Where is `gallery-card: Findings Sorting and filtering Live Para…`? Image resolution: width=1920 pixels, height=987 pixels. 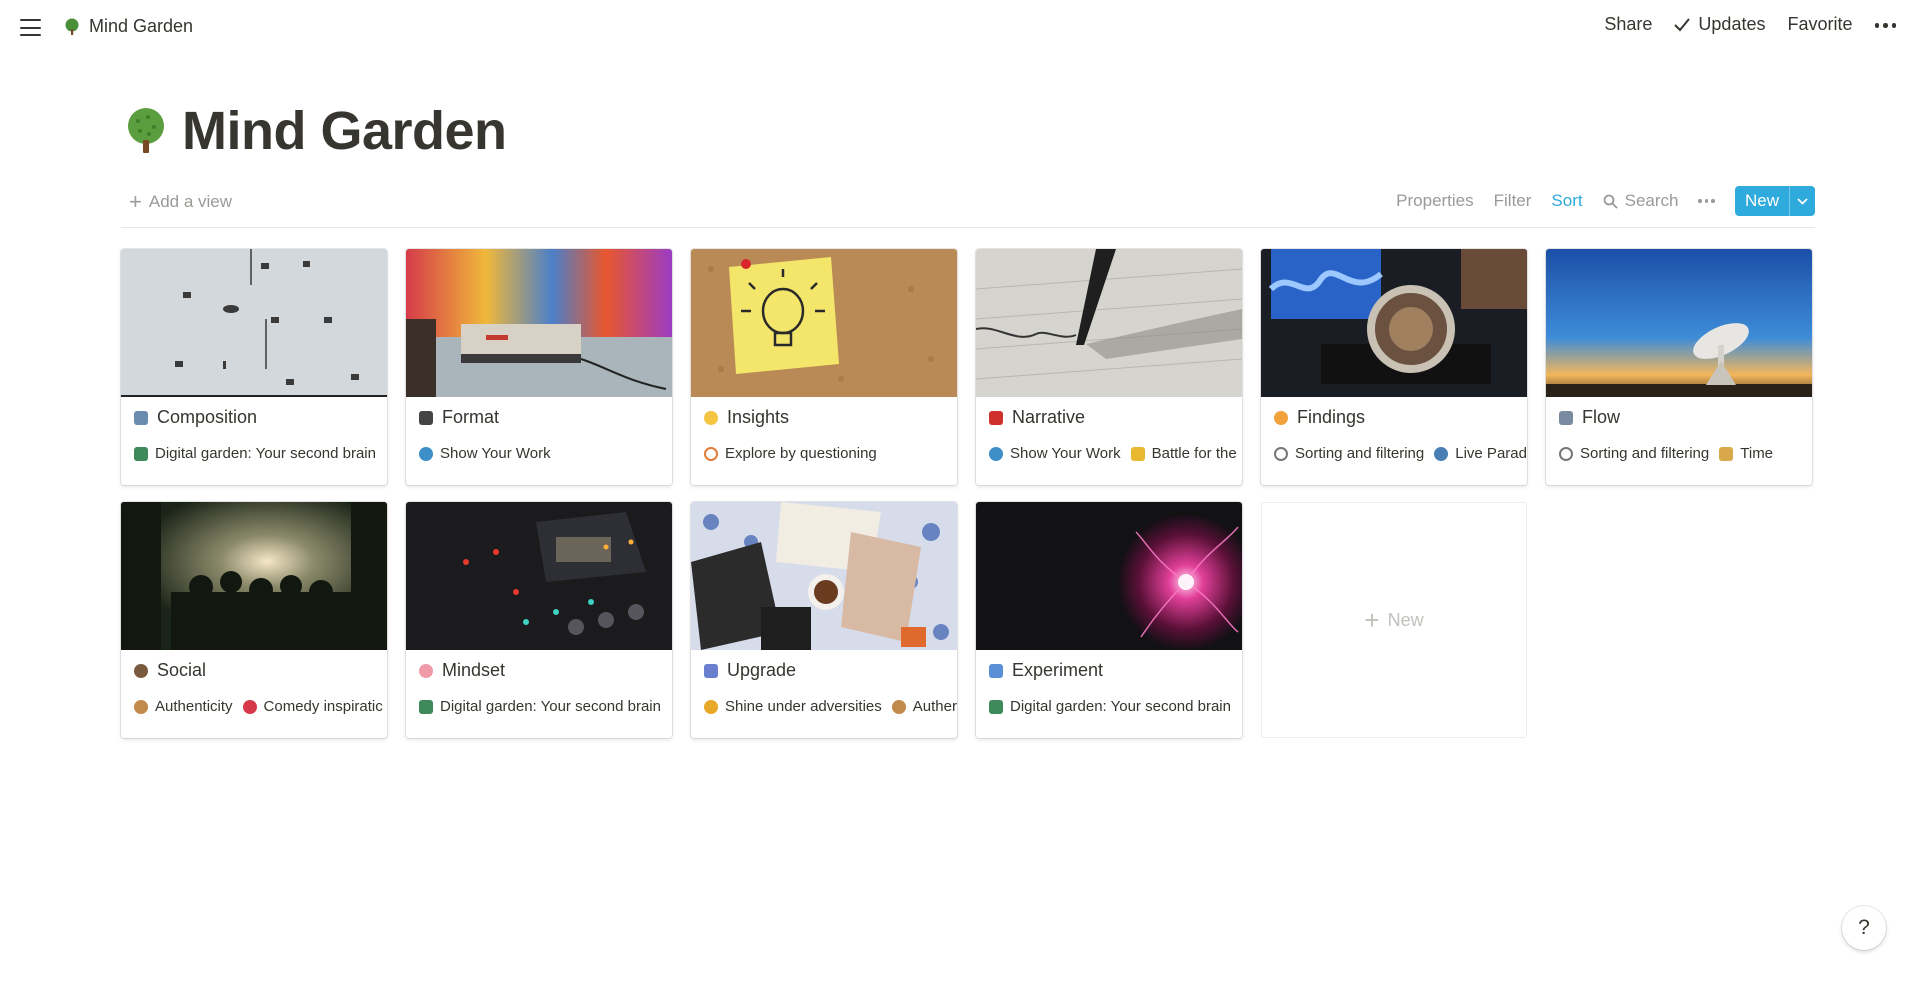 gallery-card: Findings Sorting and filtering Live Para… is located at coordinates (1394, 367).